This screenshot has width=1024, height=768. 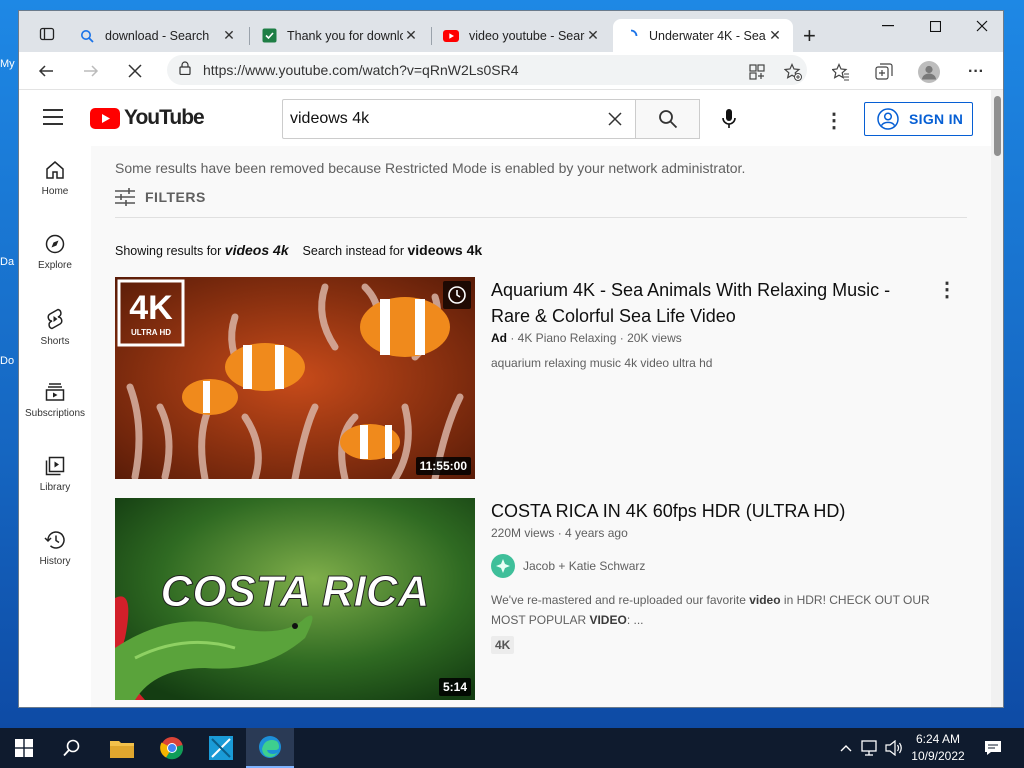 What do you see at coordinates (295, 378) in the screenshot?
I see `video-thumbnail: 4K ULTRA HD 11:55:00` at bounding box center [295, 378].